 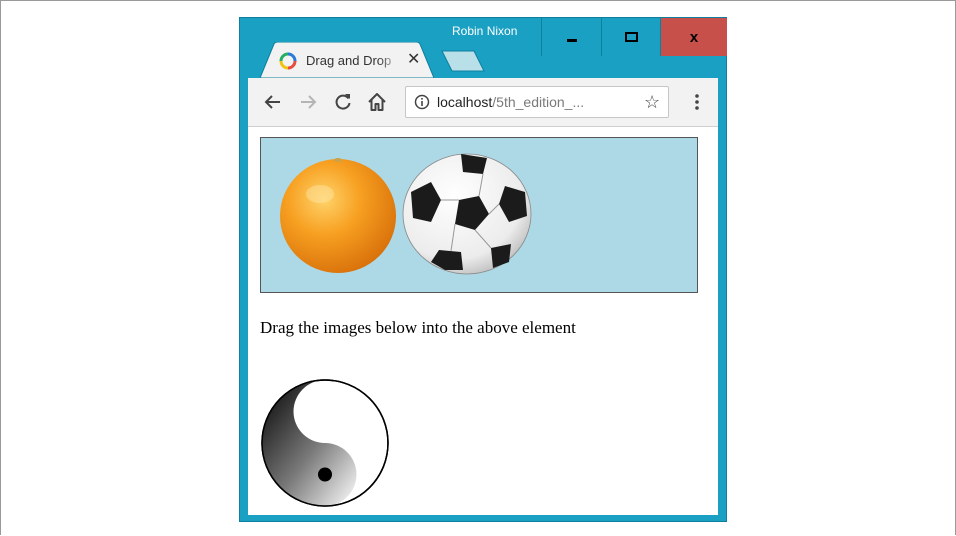 I want to click on favicon-icon, so click(x=288, y=61).